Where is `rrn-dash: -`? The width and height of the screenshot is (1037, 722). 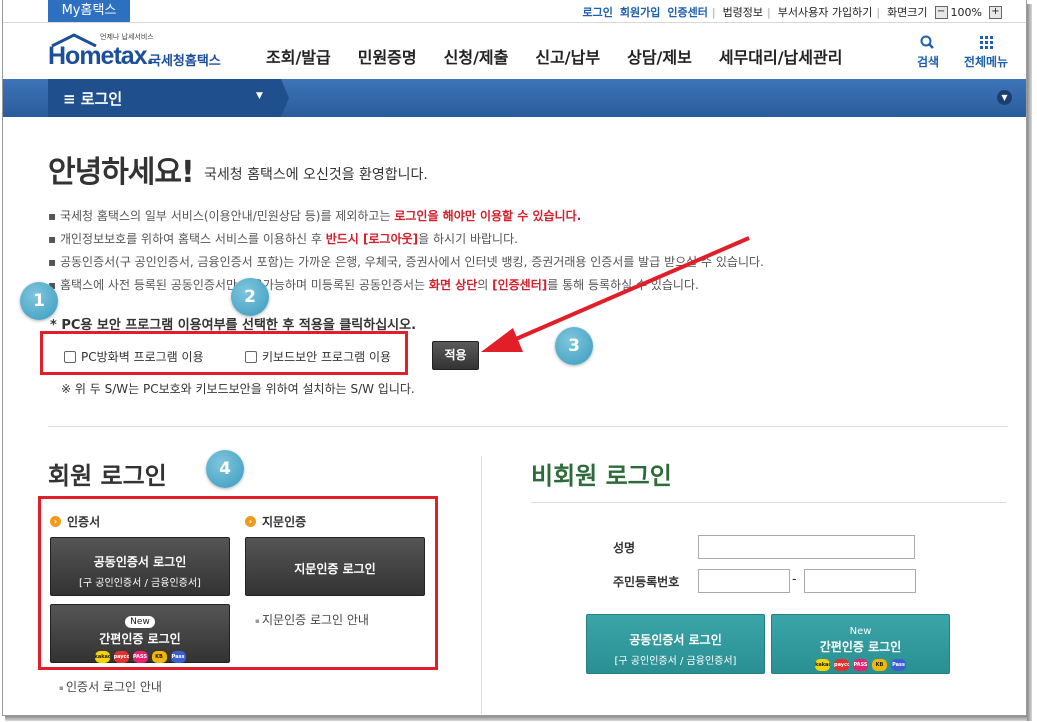
rrn-dash: - is located at coordinates (794, 579).